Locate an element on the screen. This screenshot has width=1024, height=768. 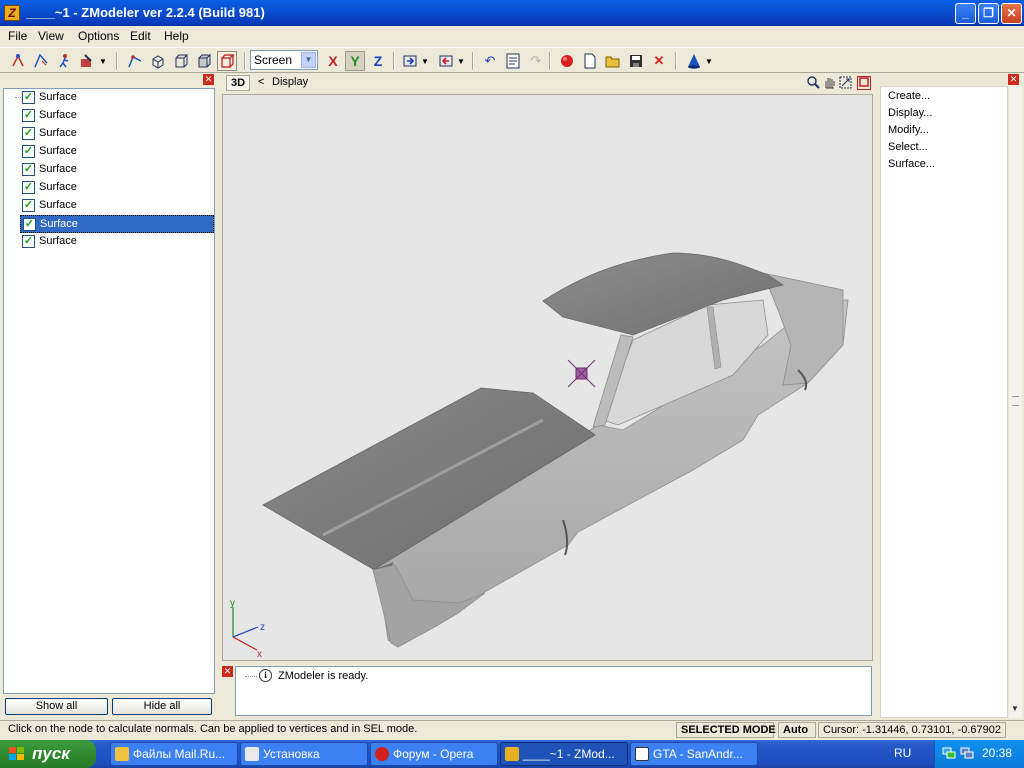
command-list is located at coordinates (944, 402).